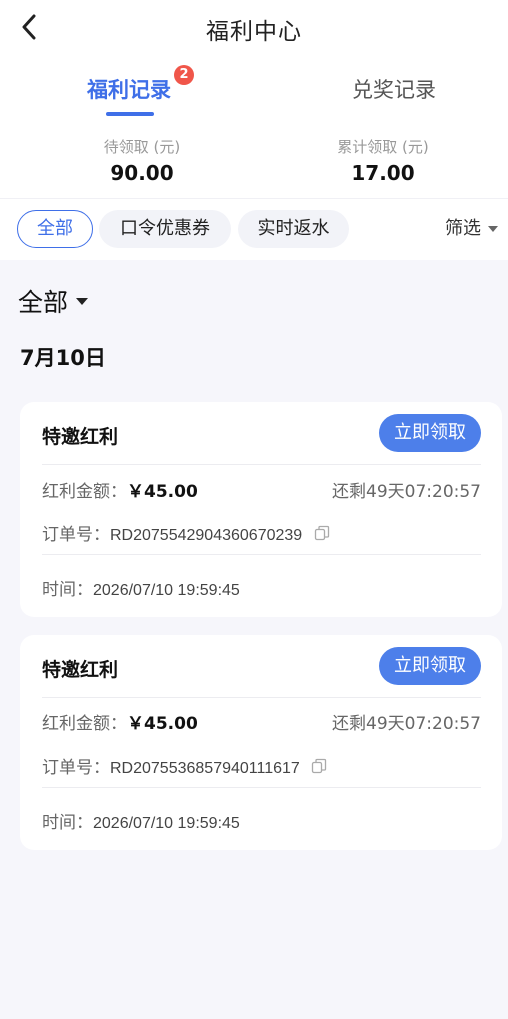  Describe the element at coordinates (293, 229) in the screenshot. I see `chip-rebate: 实时返水` at that location.